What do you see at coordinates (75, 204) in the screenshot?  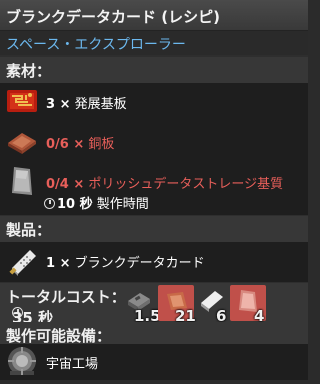 I see `crafting-time-value: 10 秒` at bounding box center [75, 204].